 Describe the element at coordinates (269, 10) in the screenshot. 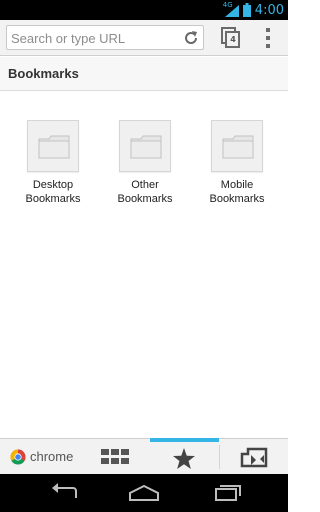

I see `clock: 4:00` at that location.